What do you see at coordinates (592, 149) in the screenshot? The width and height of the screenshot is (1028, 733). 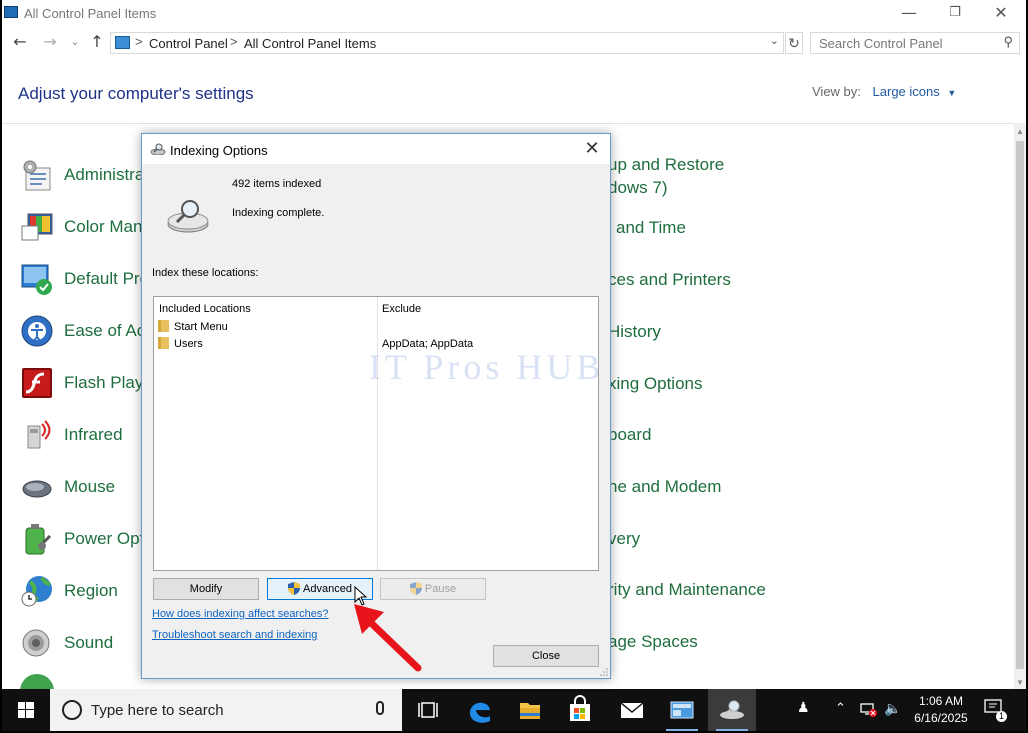 I see `dialog-close-button: ✕` at bounding box center [592, 149].